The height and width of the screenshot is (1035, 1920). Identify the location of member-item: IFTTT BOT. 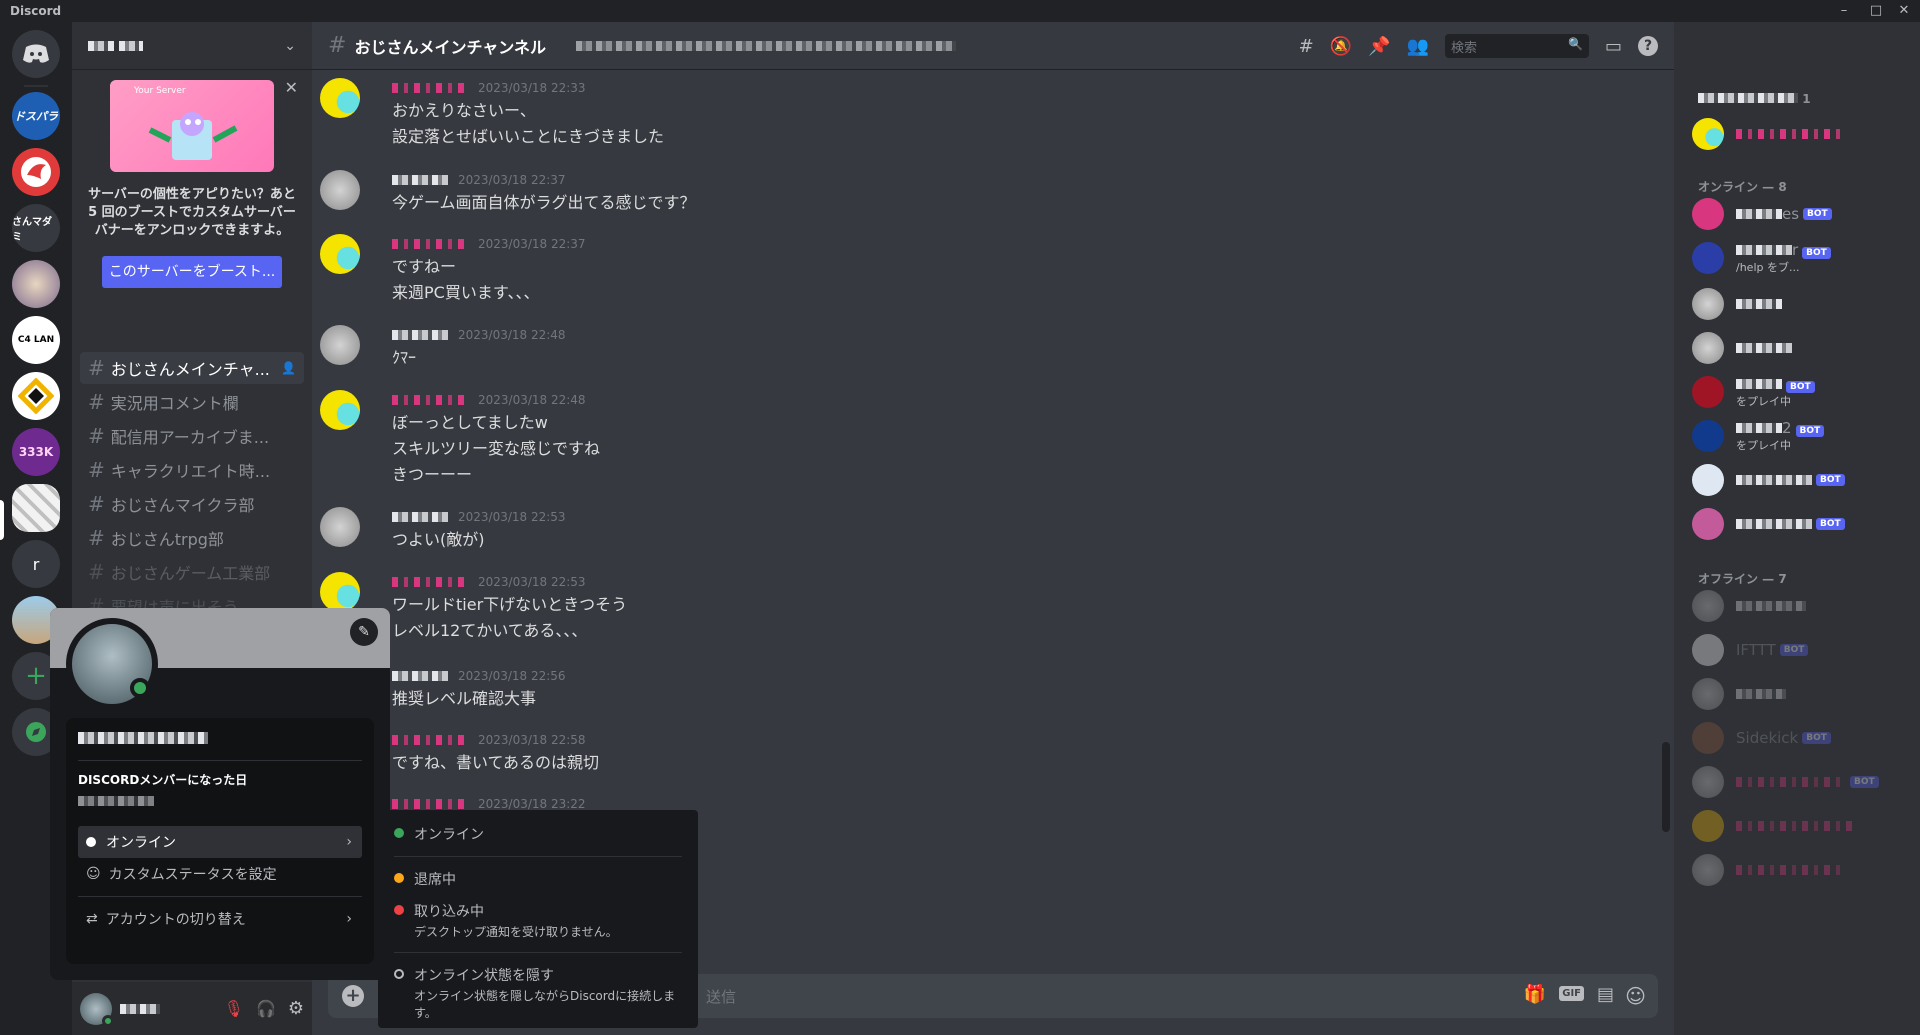
(1802, 650).